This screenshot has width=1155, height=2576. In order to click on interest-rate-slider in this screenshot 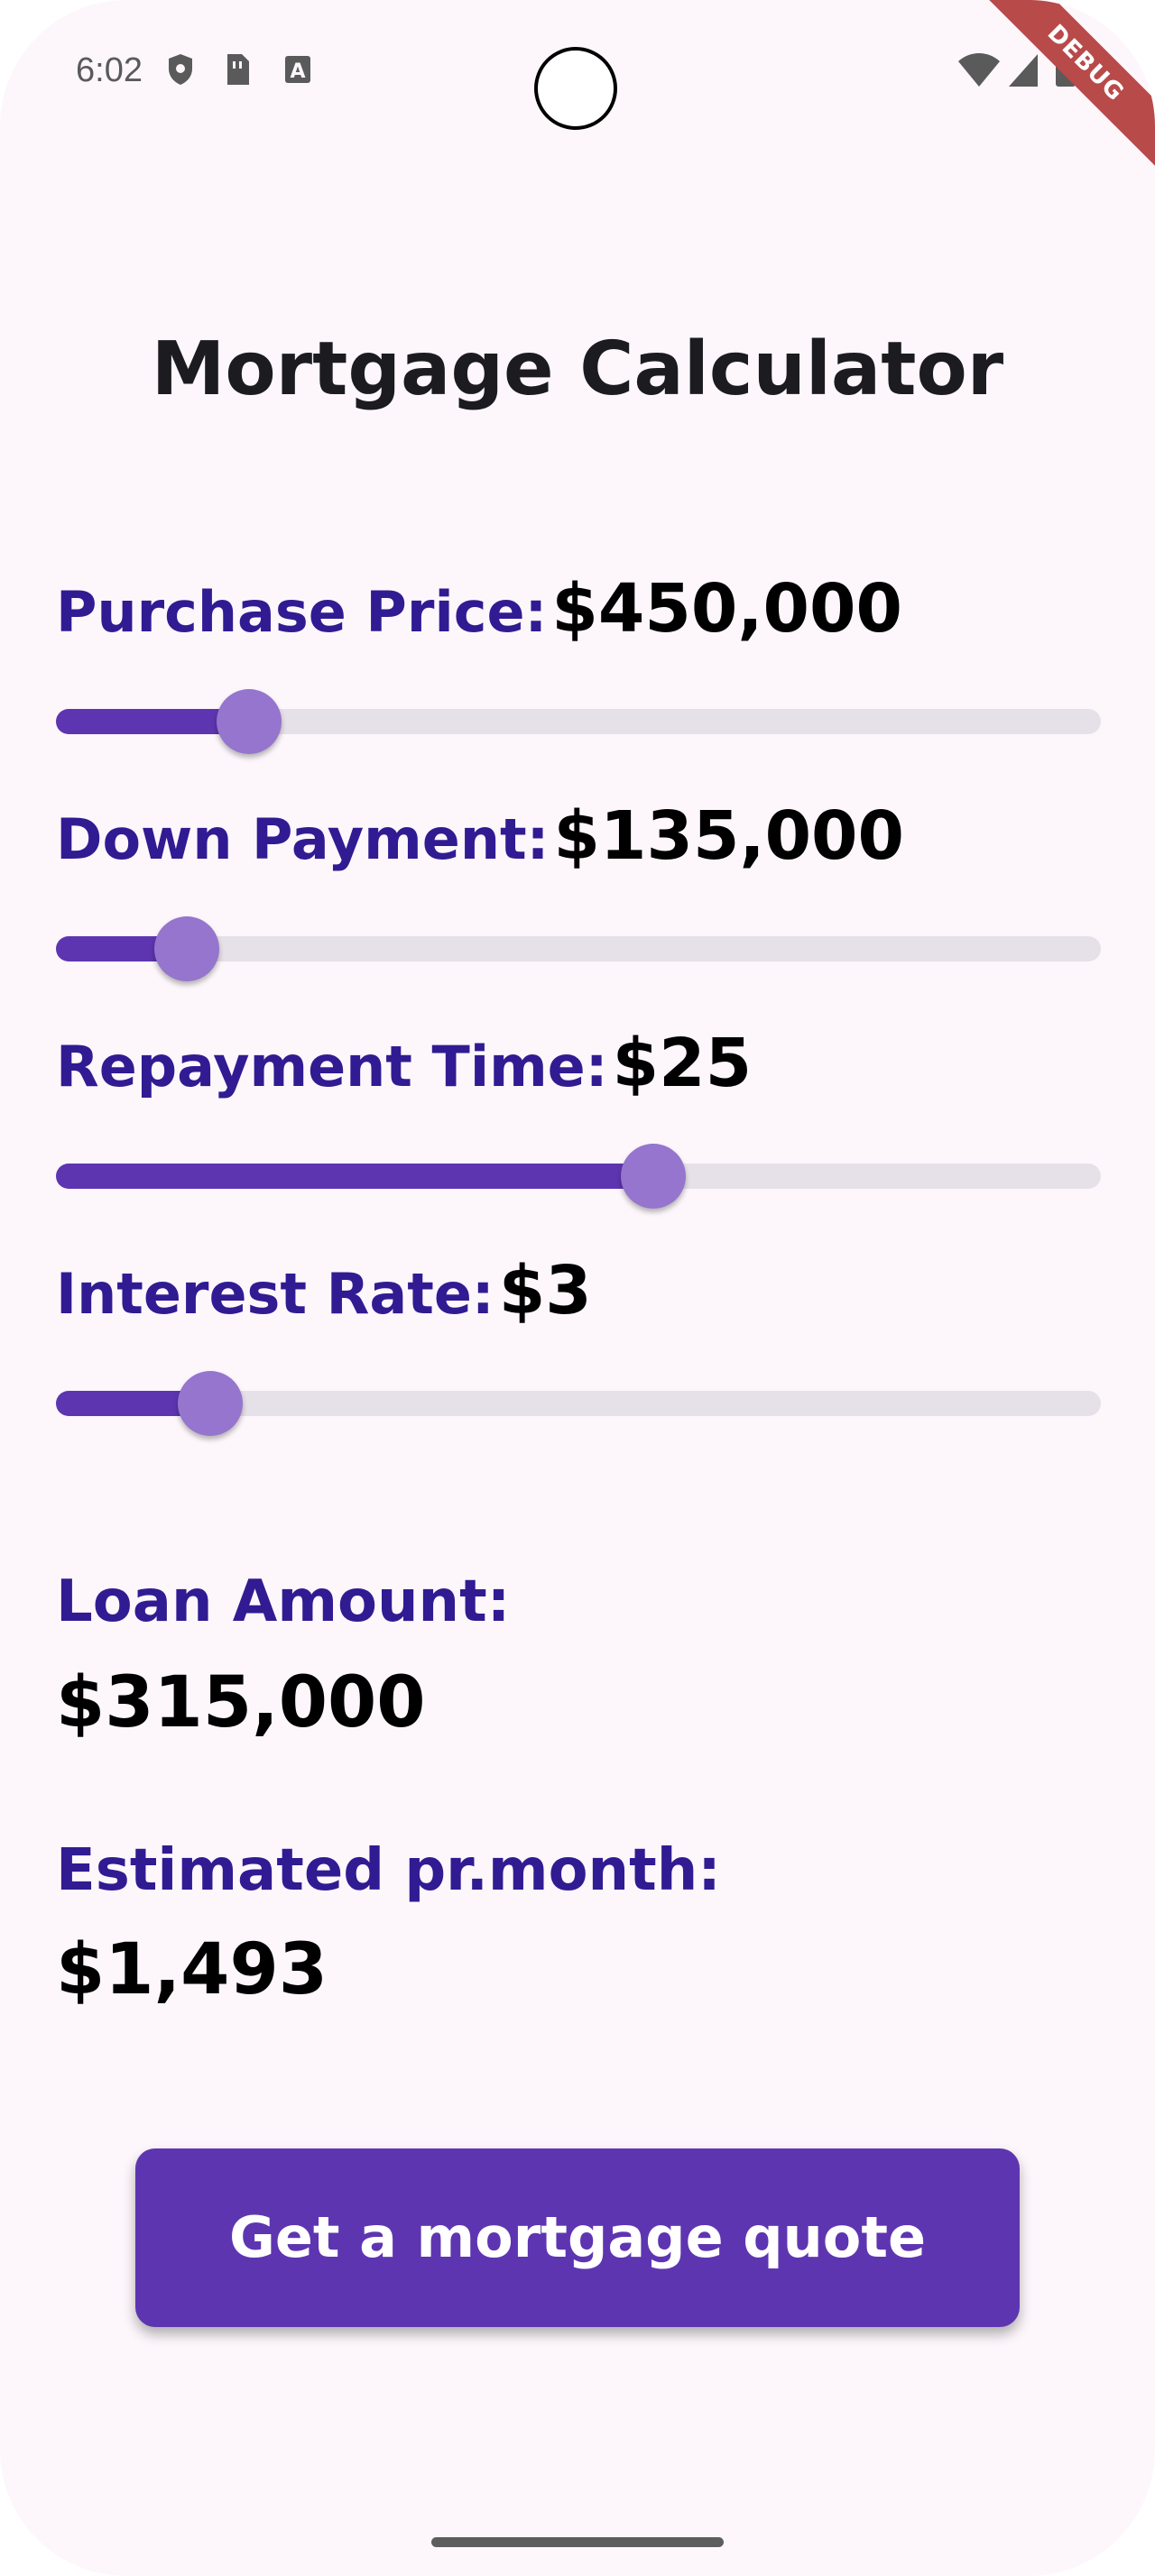, I will do `click(578, 1403)`.